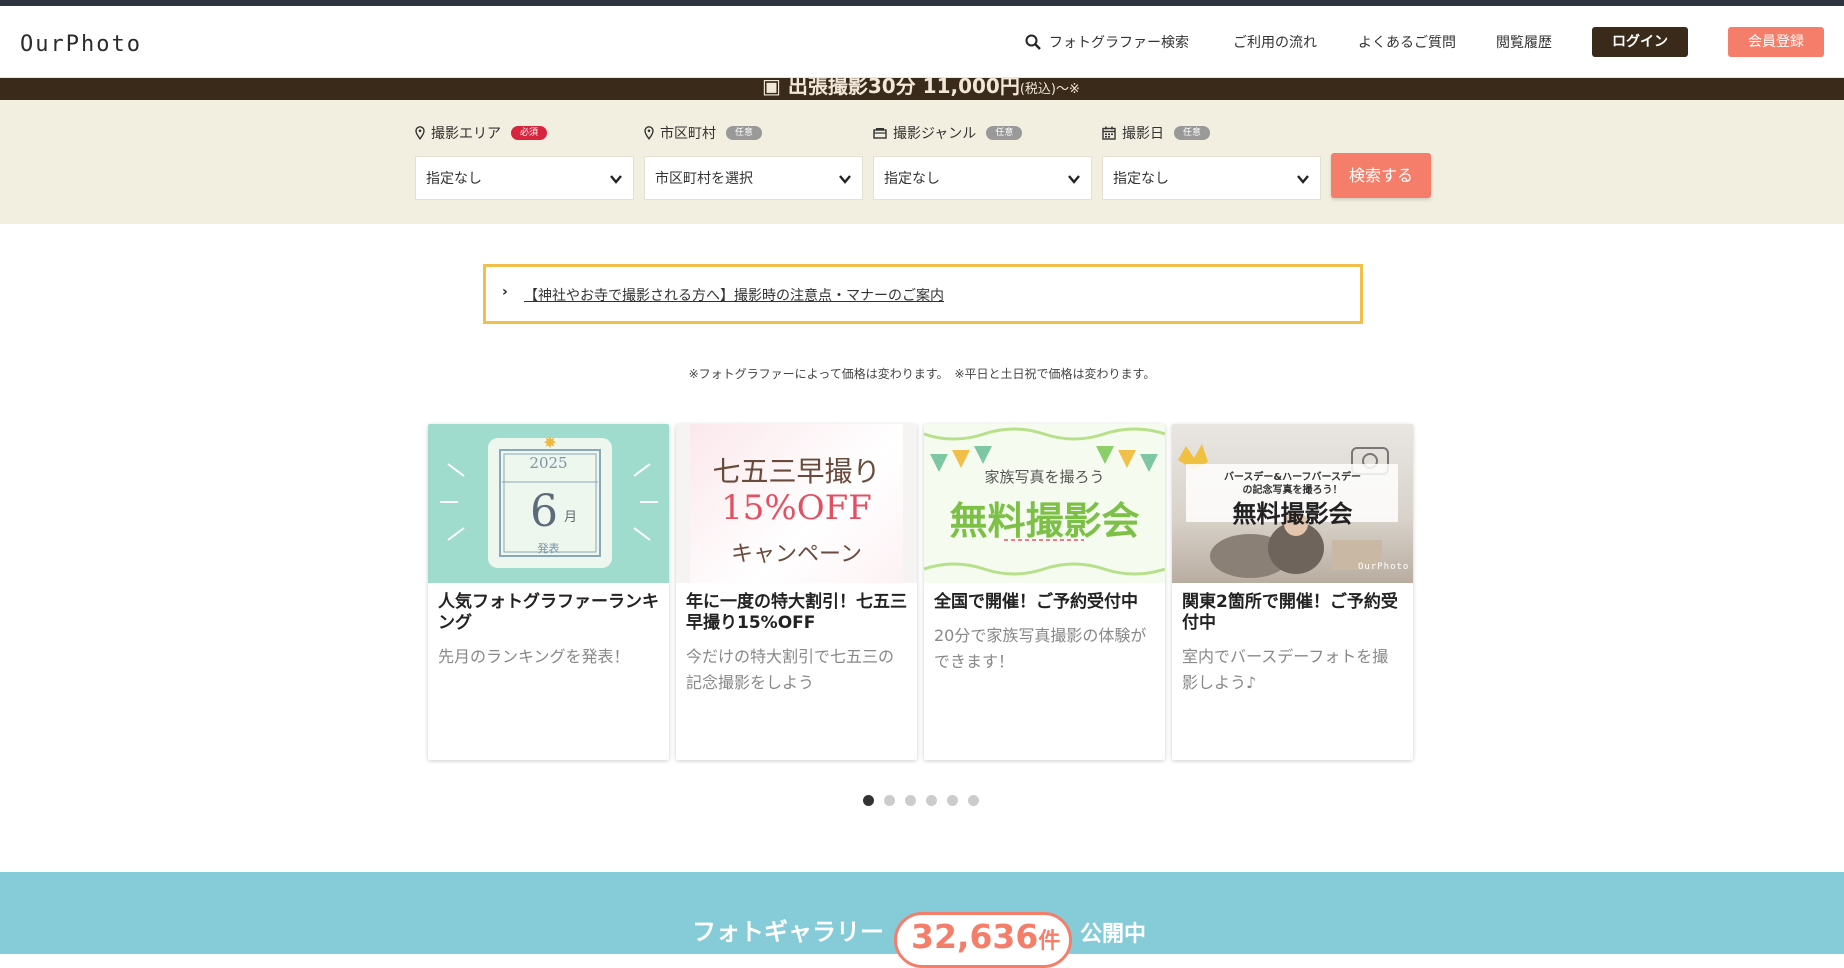  Describe the element at coordinates (1109, 133) in the screenshot. I see `calendar-icon` at that location.